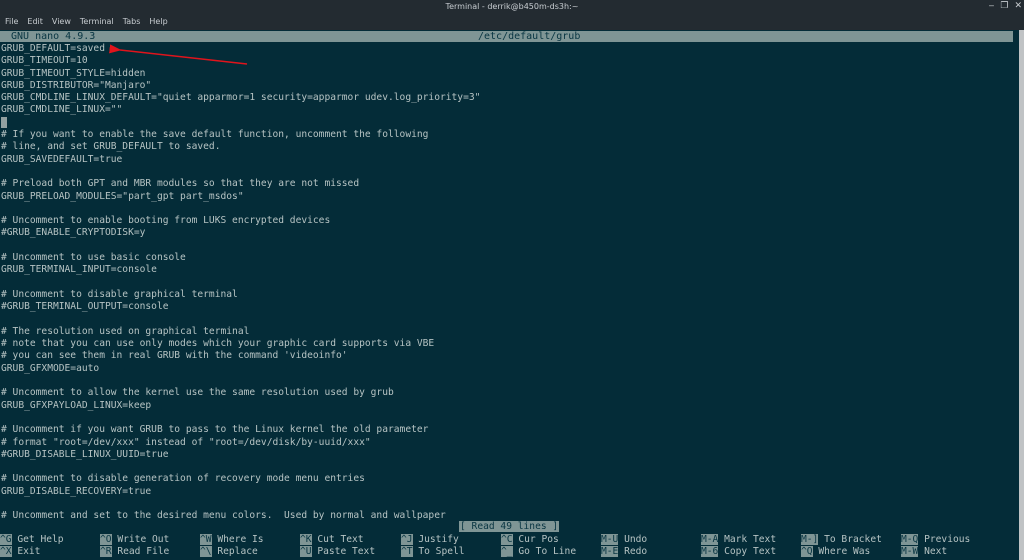  I want to click on shortcut-item: ^K Cut Text, so click(332, 540).